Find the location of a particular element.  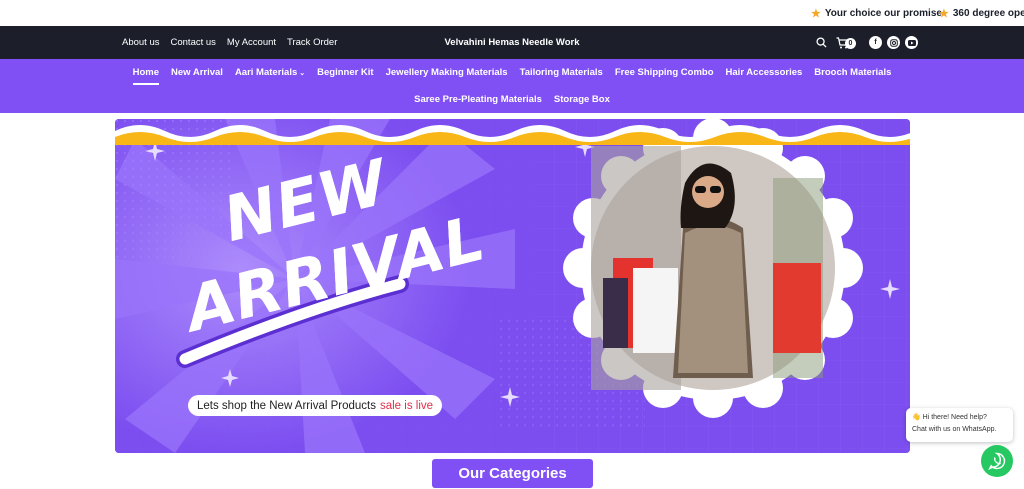

nav-hair-accessories: Hair Accessories is located at coordinates (764, 72).